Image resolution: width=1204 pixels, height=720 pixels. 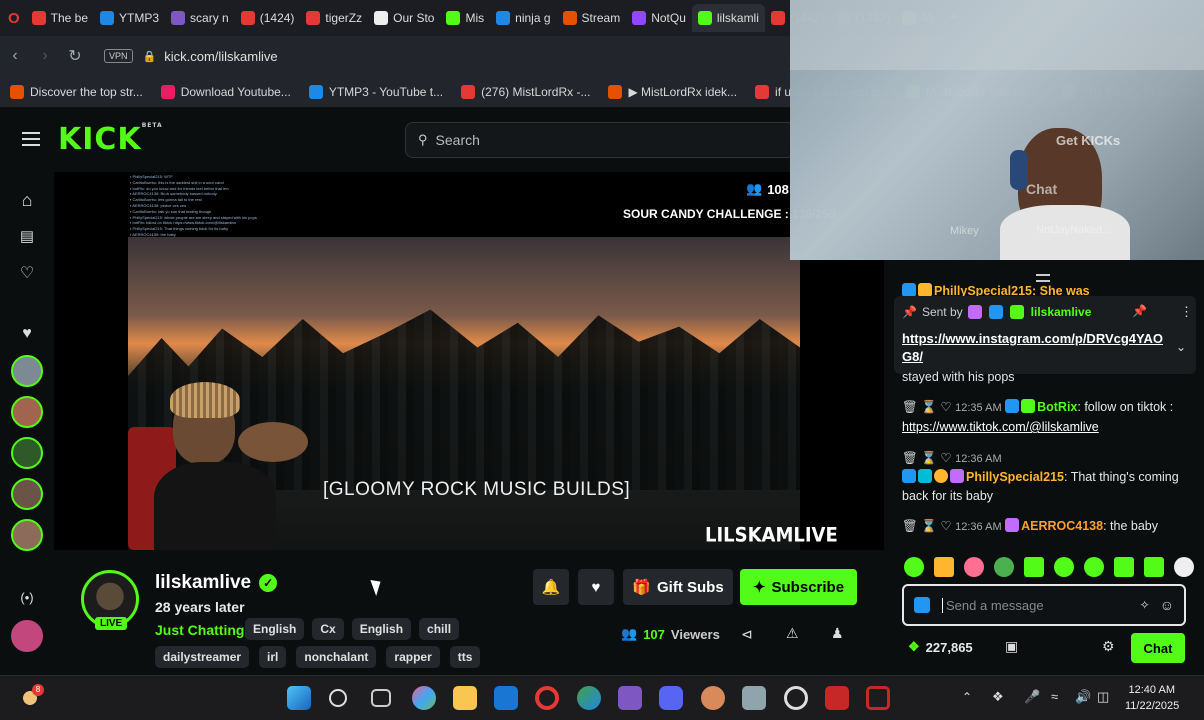 What do you see at coordinates (27, 274) in the screenshot?
I see `following-icon: ♡` at bounding box center [27, 274].